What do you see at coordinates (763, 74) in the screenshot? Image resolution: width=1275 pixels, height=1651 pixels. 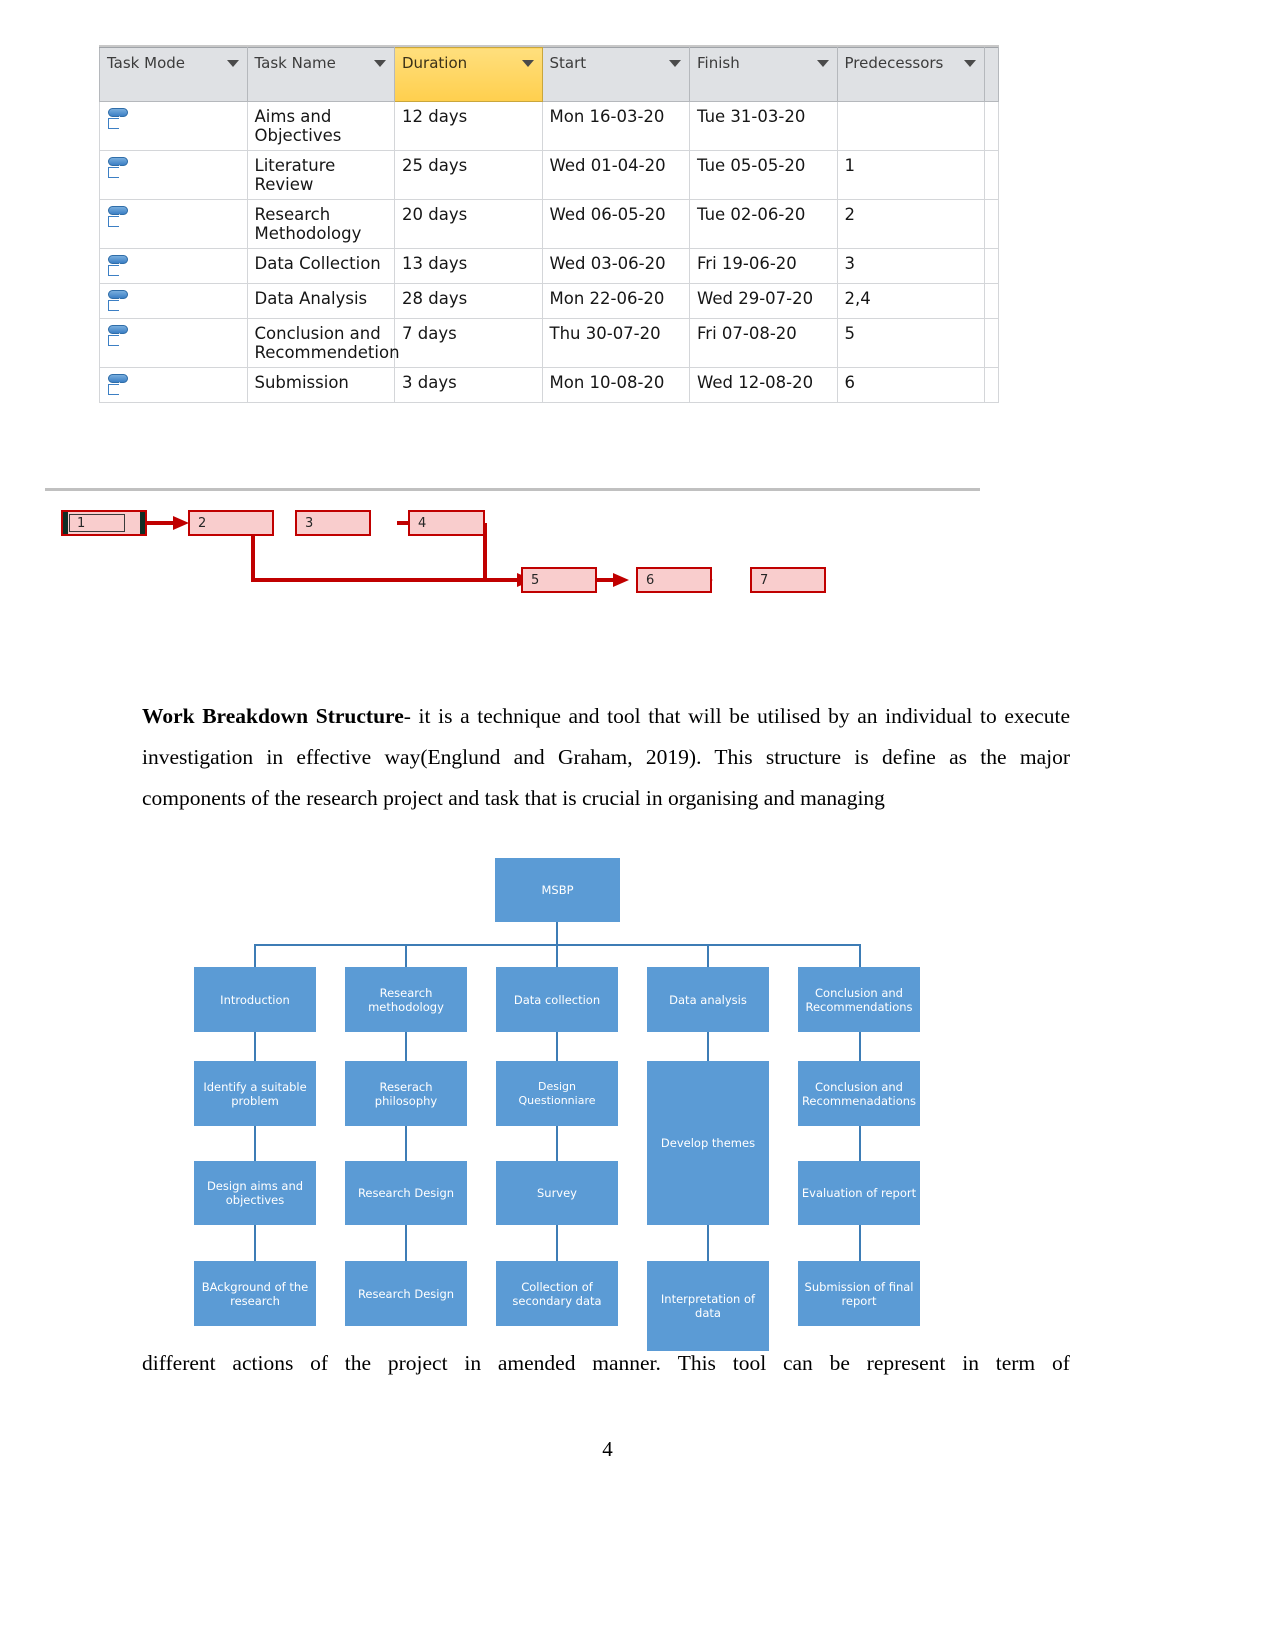 I see `column-header-finish: Finish` at bounding box center [763, 74].